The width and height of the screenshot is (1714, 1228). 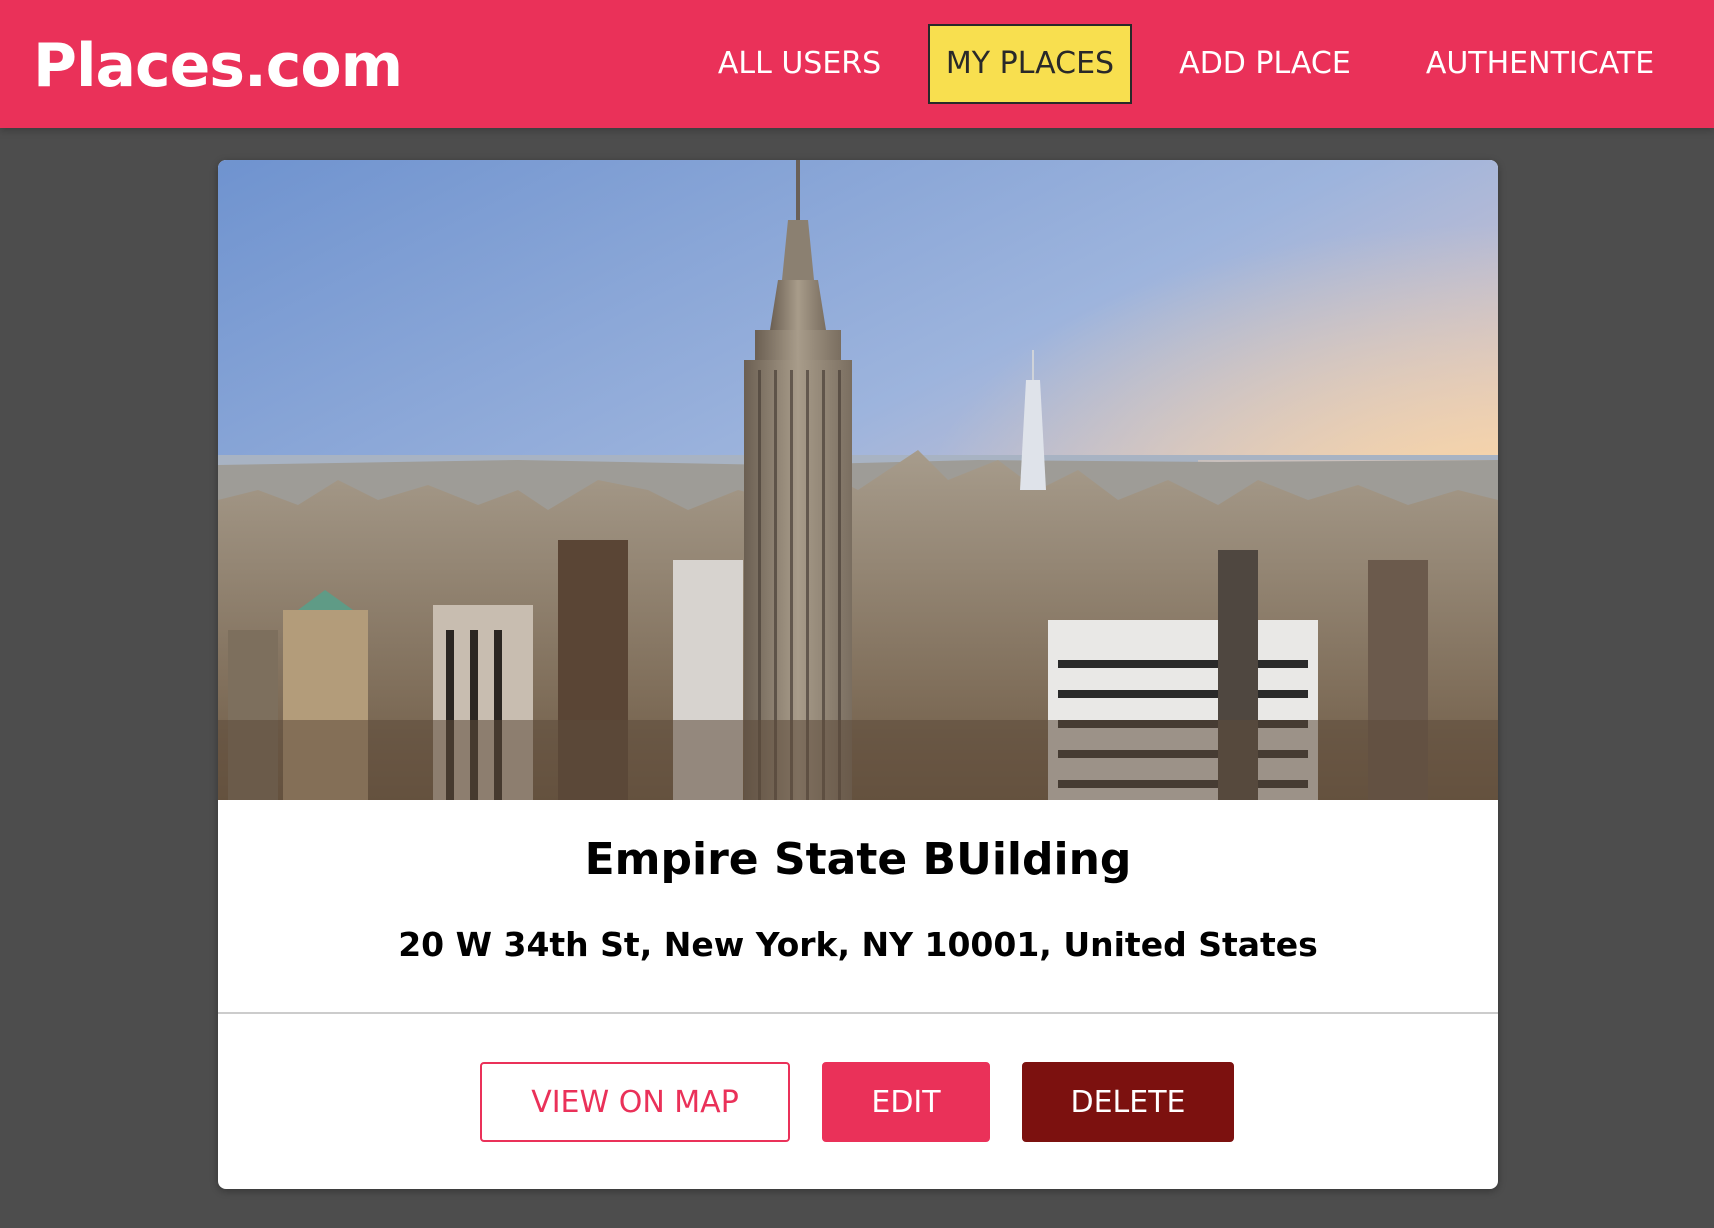 I want to click on edit-button: EDIT, so click(x=906, y=1102).